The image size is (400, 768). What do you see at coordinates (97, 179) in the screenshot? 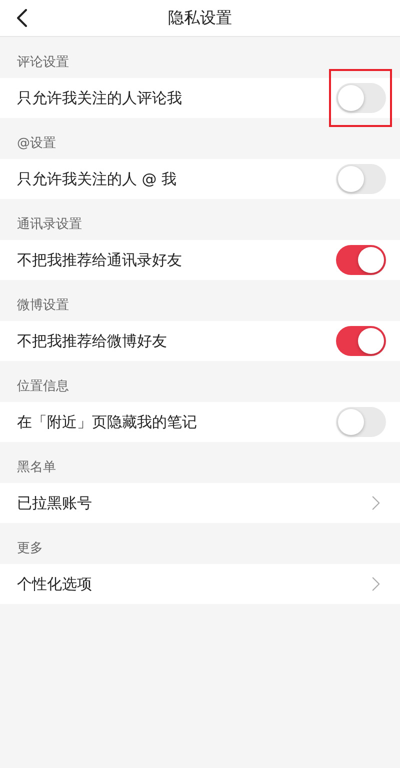
I see `row-label: 只允许我关注的人 @ 我` at bounding box center [97, 179].